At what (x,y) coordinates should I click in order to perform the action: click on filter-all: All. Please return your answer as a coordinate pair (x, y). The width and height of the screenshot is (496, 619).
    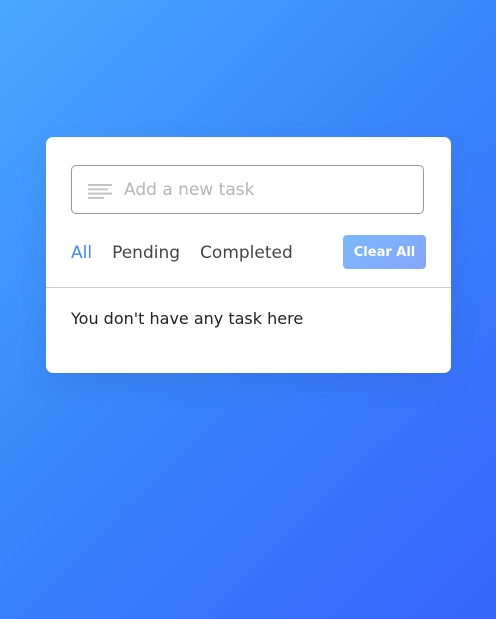
    Looking at the image, I should click on (81, 253).